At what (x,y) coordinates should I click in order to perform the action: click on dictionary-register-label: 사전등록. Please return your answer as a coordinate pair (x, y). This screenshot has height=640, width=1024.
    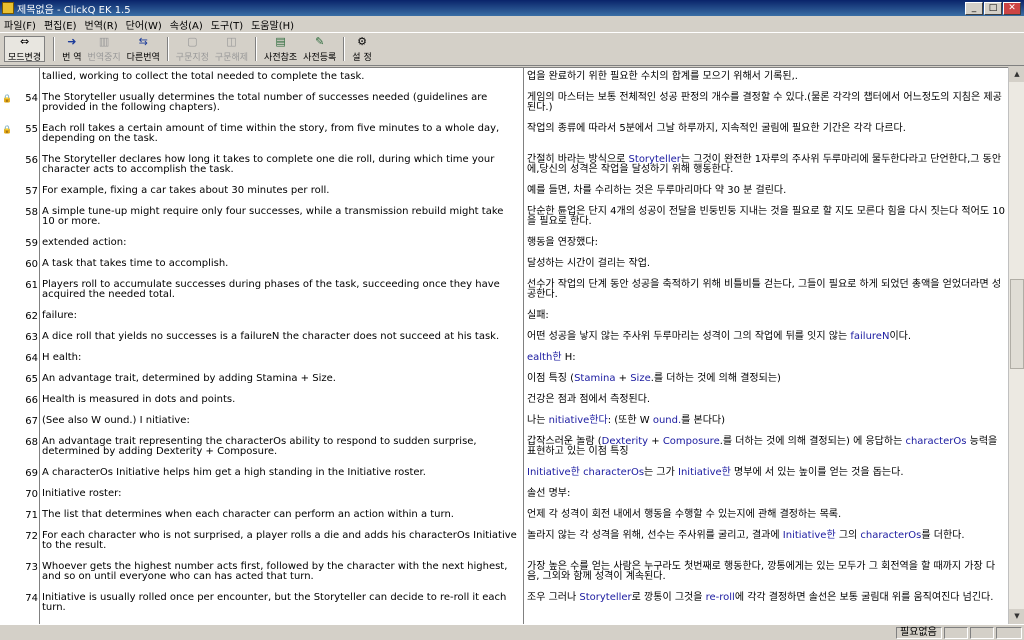
    Looking at the image, I should click on (320, 57).